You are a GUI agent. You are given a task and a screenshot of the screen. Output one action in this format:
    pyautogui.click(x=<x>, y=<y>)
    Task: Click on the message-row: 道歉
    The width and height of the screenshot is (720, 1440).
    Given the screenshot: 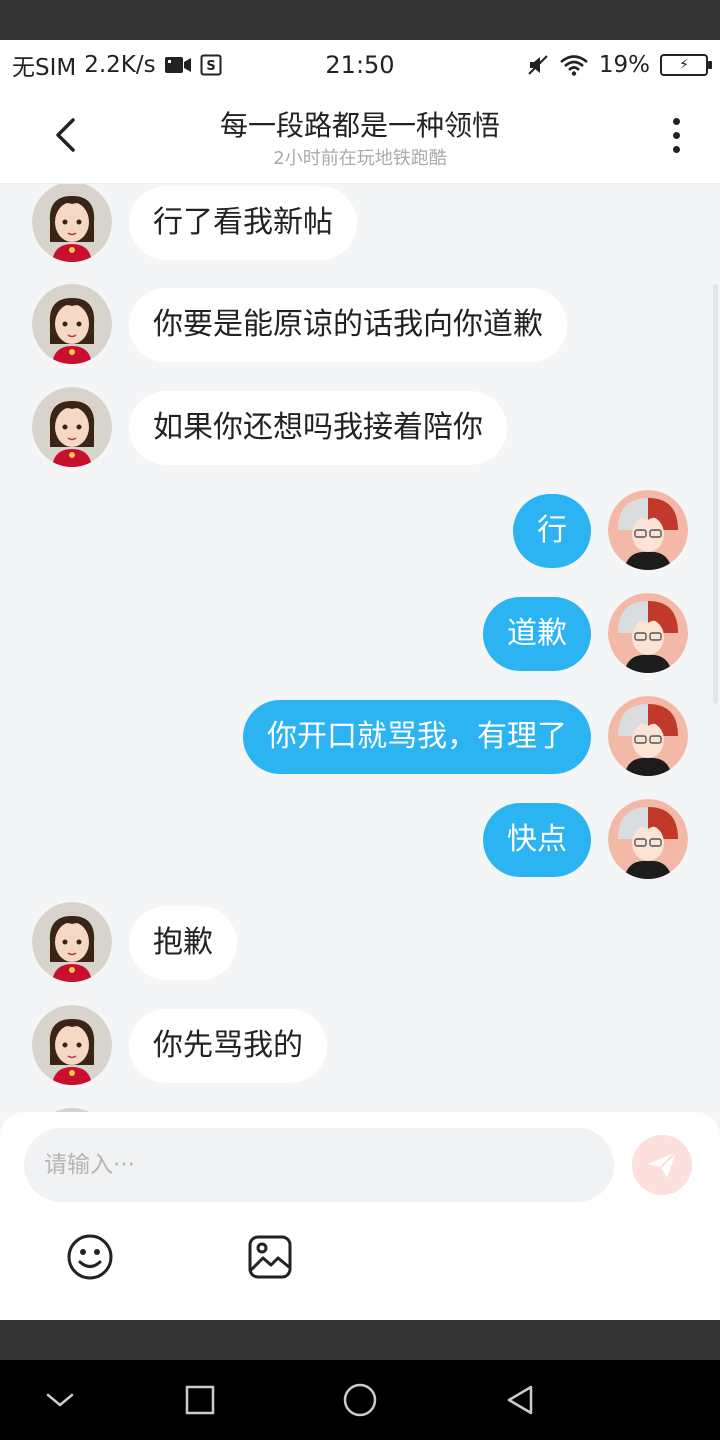 What is the action you would take?
    pyautogui.click(x=360, y=633)
    